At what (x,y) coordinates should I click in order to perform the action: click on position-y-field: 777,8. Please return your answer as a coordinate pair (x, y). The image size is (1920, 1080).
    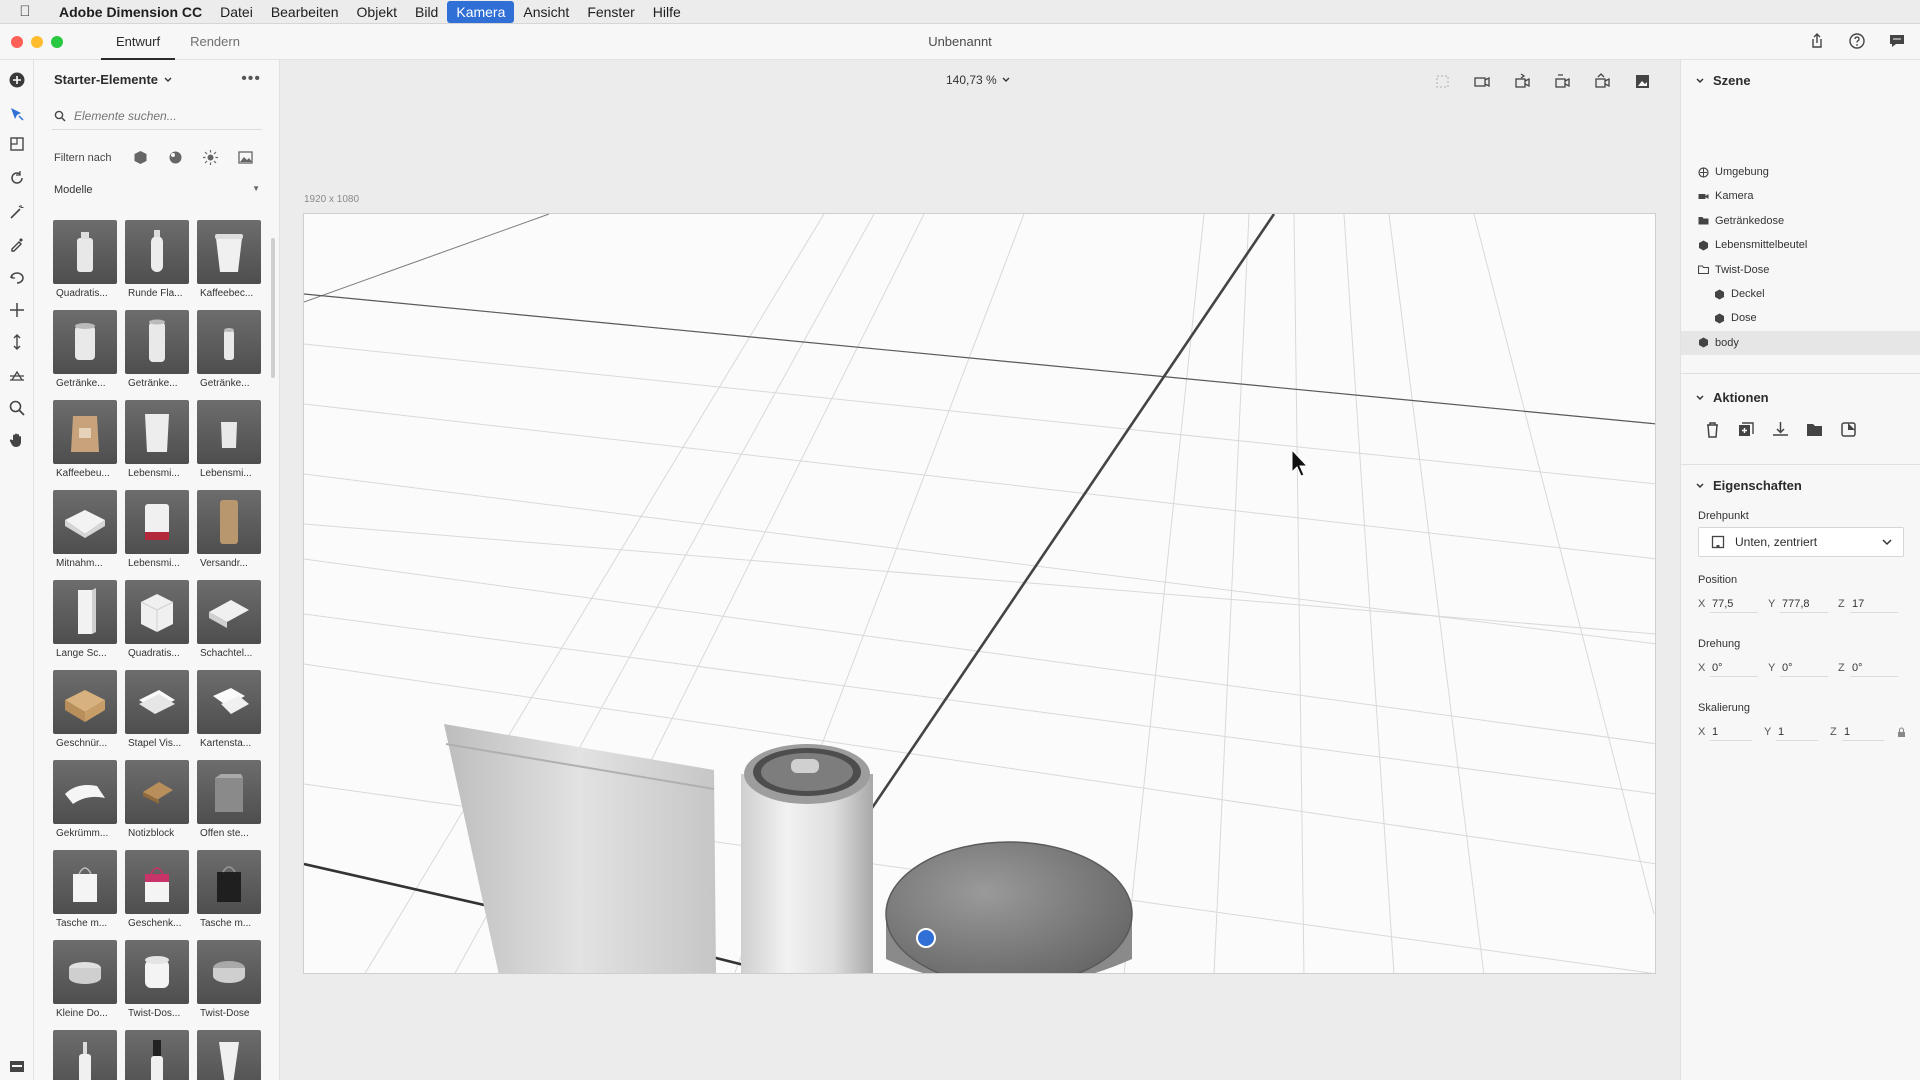
    Looking at the image, I should click on (1804, 604).